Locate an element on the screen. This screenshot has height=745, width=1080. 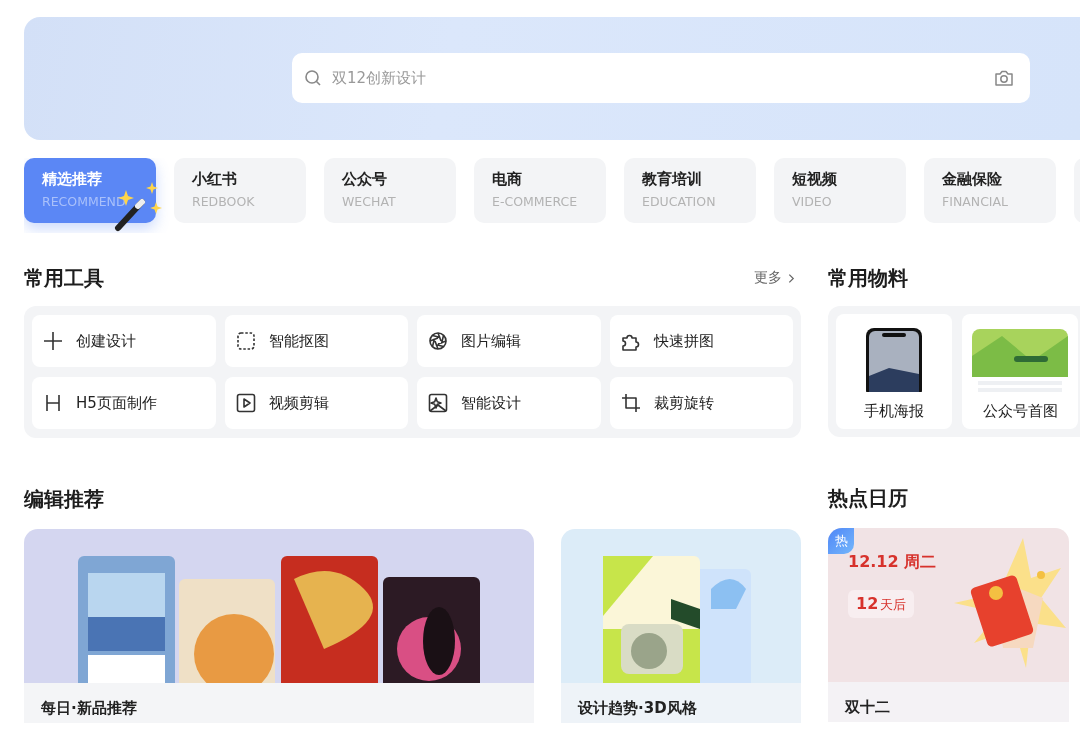
tool-button: 视频剪辑 is located at coordinates (316, 403).